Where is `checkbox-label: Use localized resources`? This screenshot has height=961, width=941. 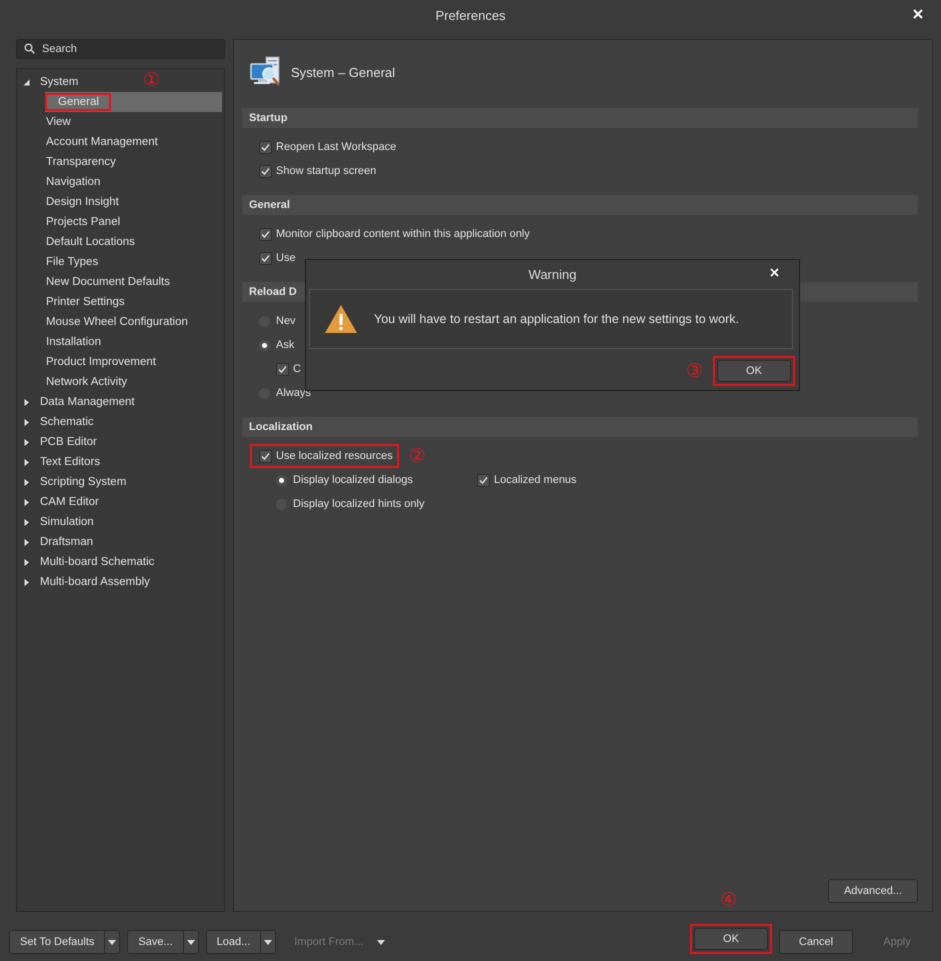
checkbox-label: Use localized resources is located at coordinates (334, 456).